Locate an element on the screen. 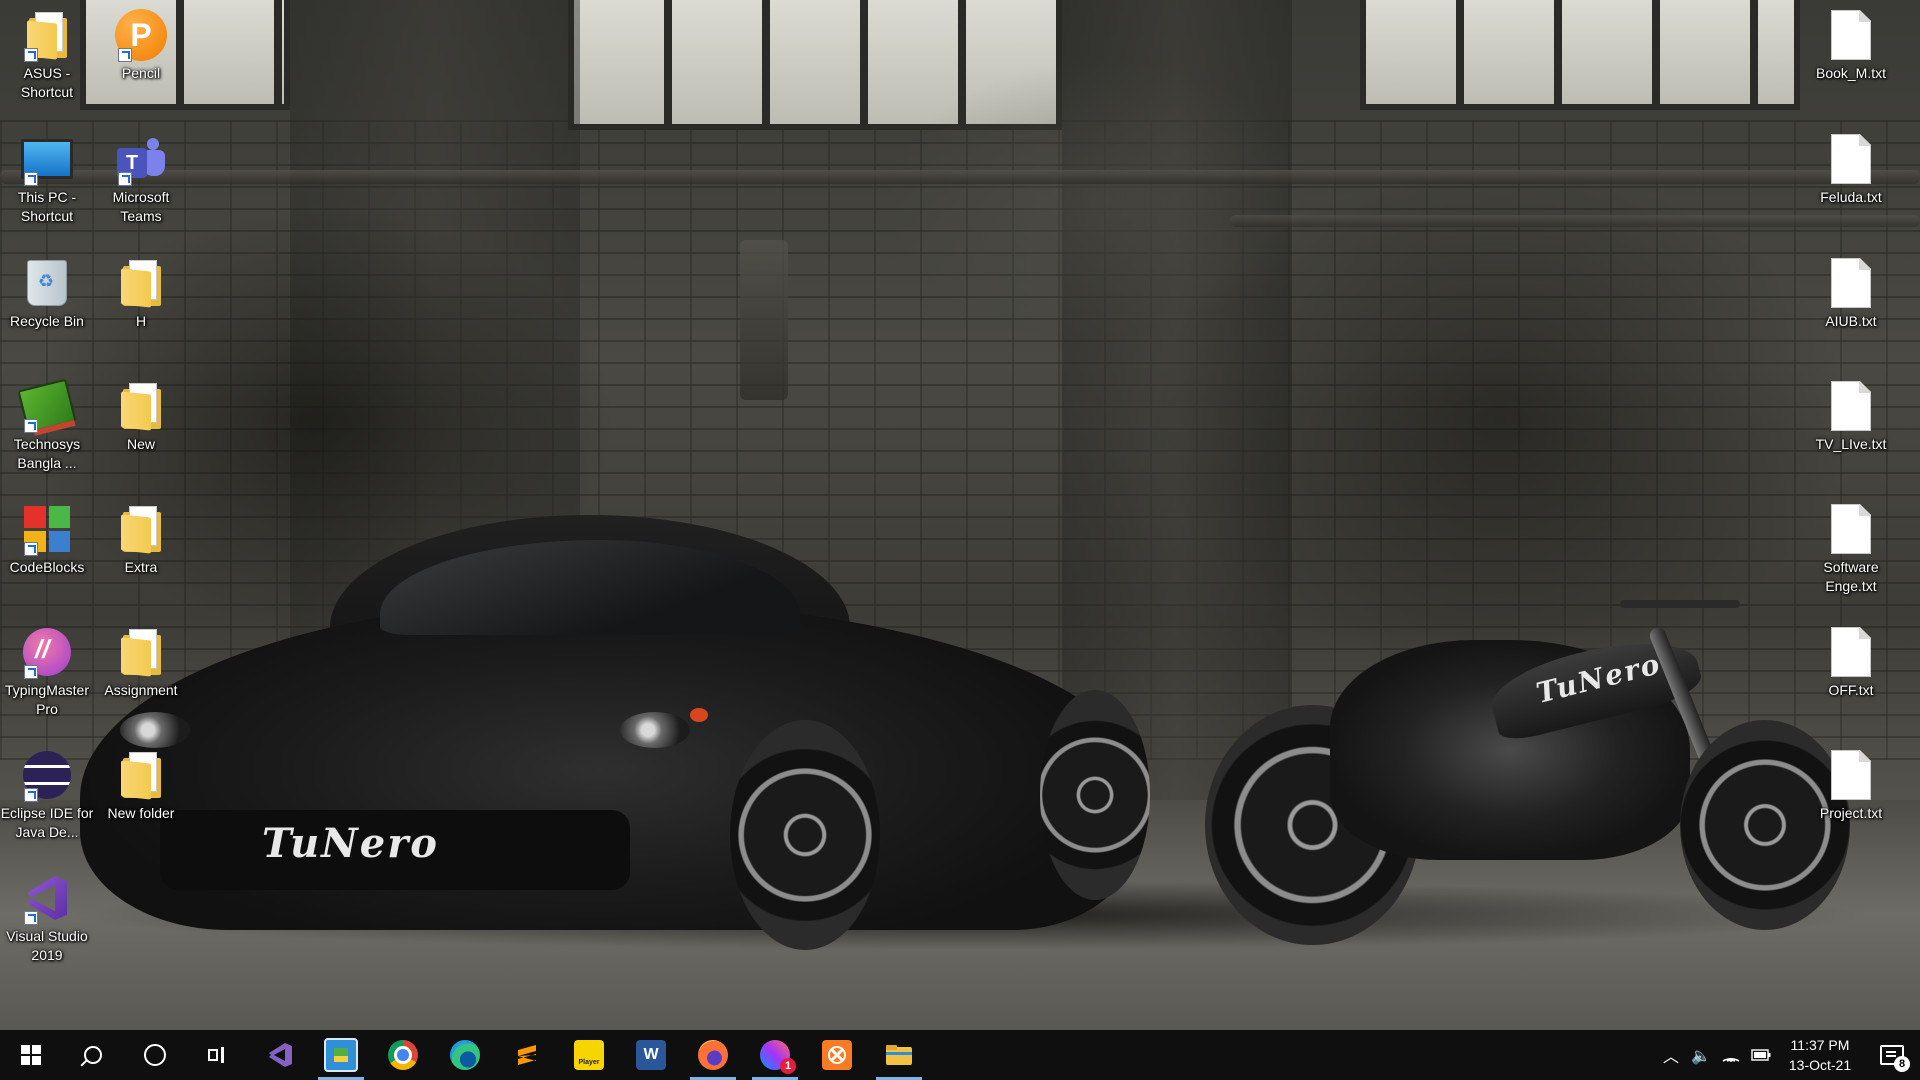 The image size is (1920, 1080). desktop-icon-visual-studio: Visual Studio 2019 is located at coordinates (47, 918).